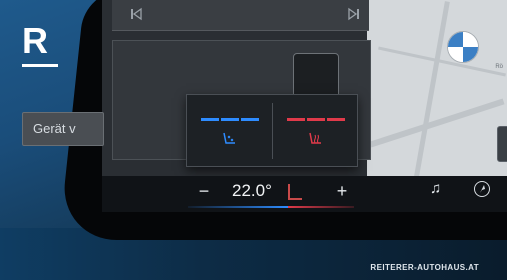 This screenshot has width=507, height=280. I want to click on temperature-increase-button: +, so click(342, 191).